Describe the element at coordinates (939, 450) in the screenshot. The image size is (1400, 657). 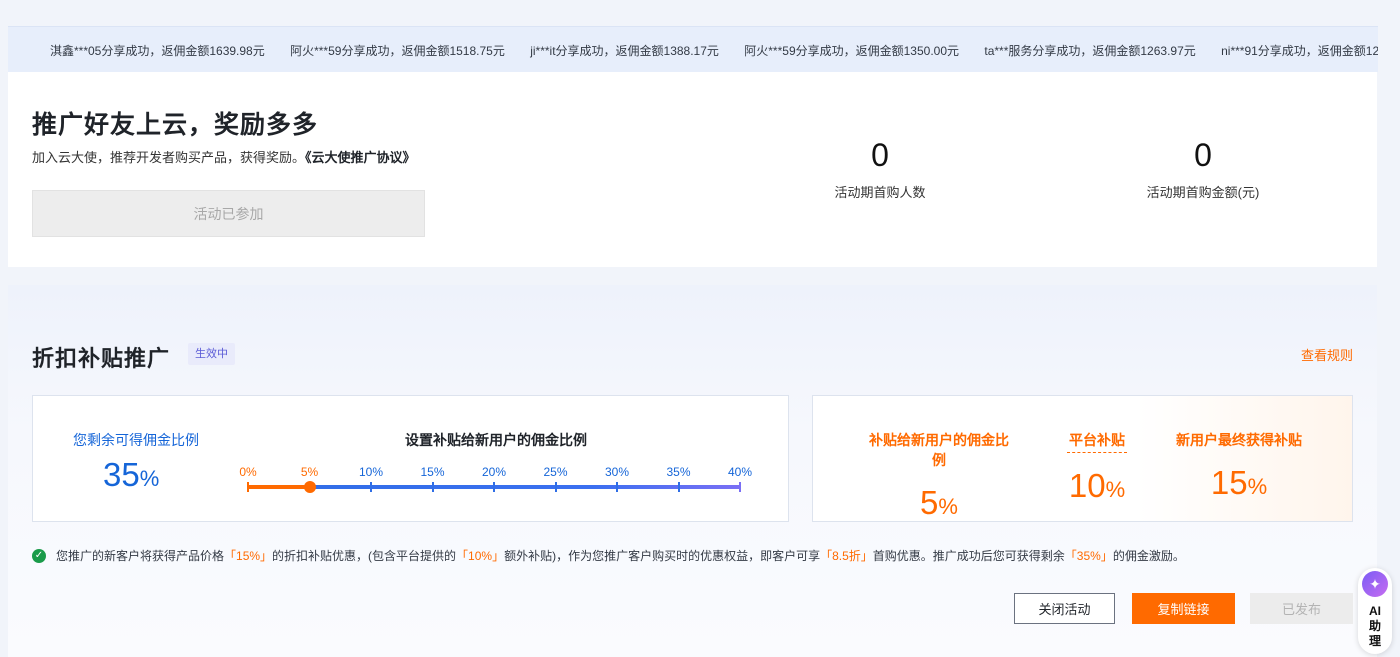
I see `subsidy-to-new-user-label: 补贴给新用户的佣金比例` at that location.